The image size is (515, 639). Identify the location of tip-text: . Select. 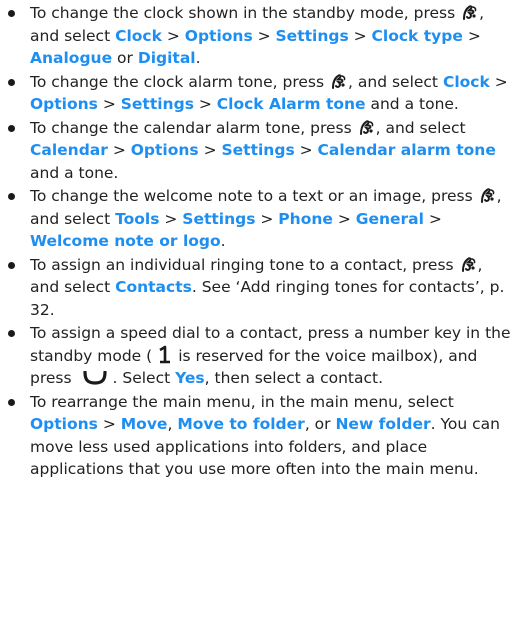
(144, 378).